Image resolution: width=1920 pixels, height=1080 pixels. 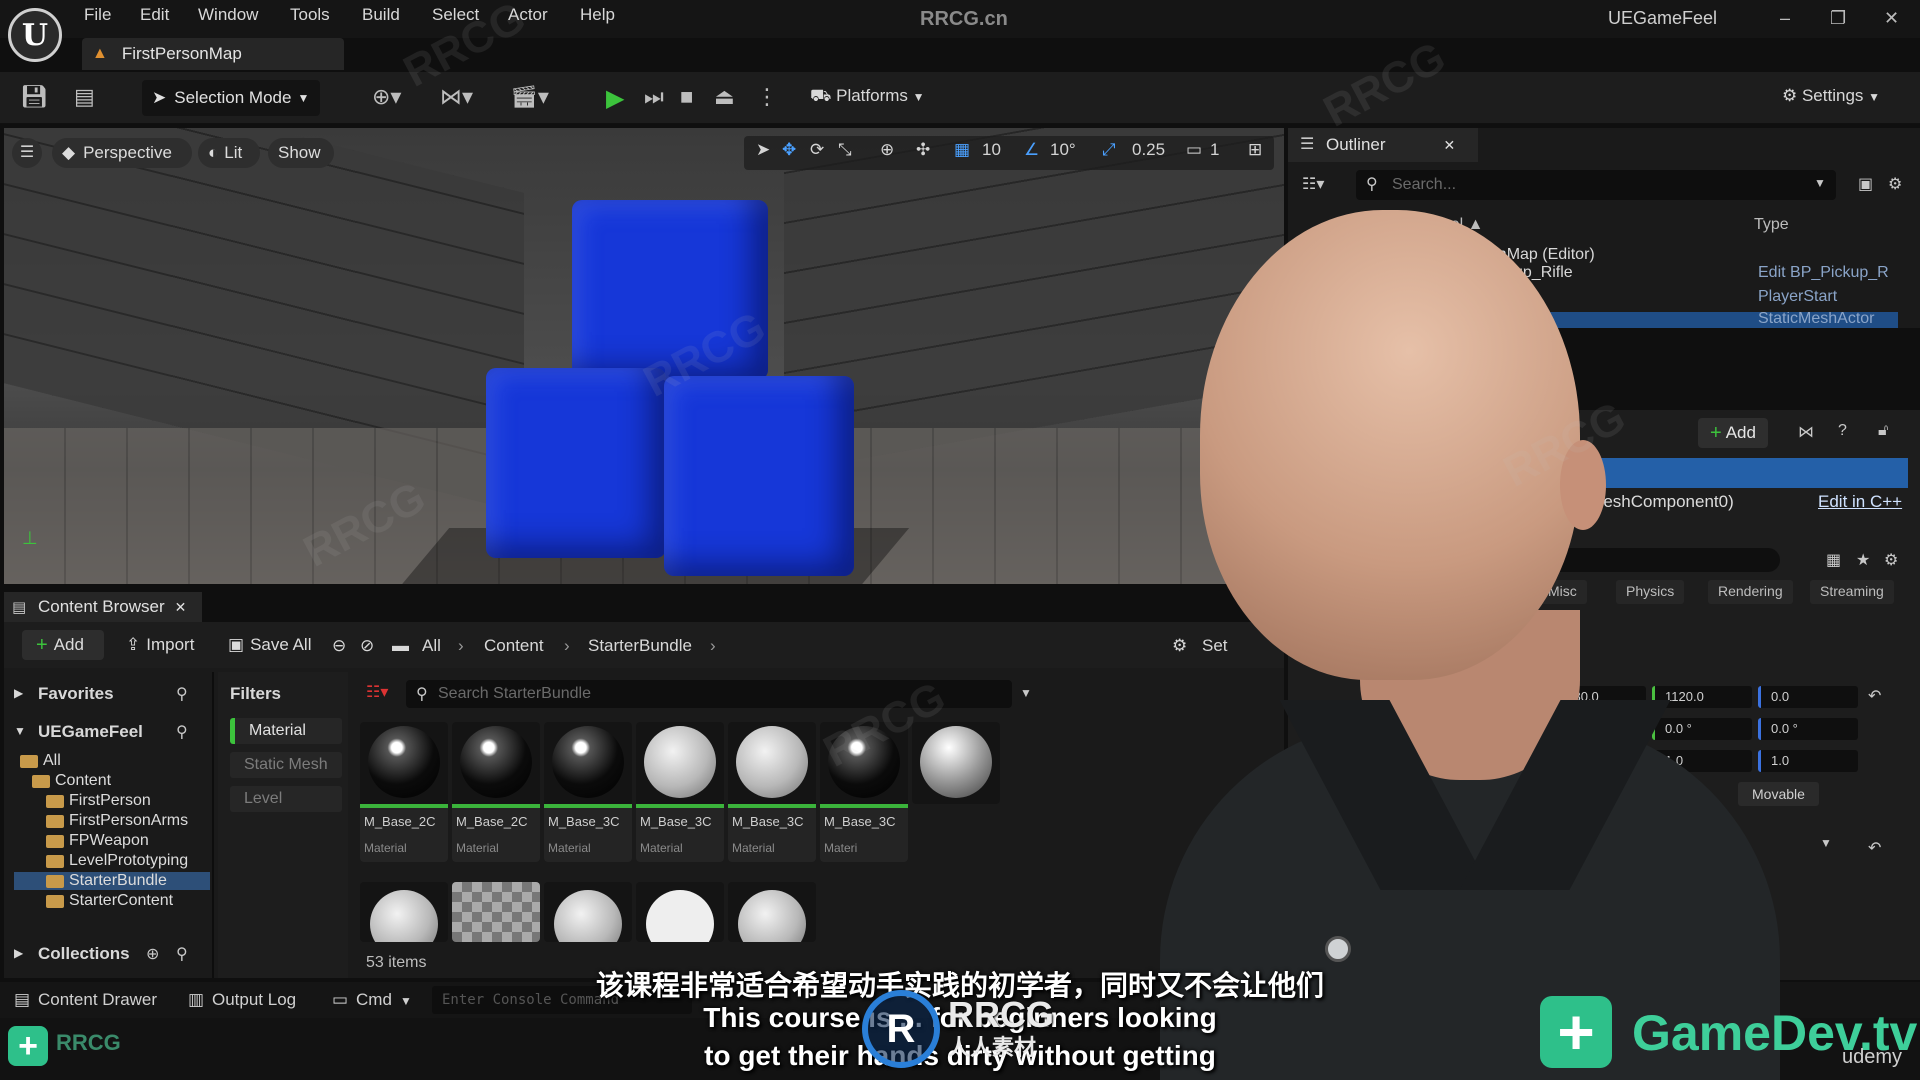 I want to click on location-z-field: 0.0, so click(x=1808, y=697).